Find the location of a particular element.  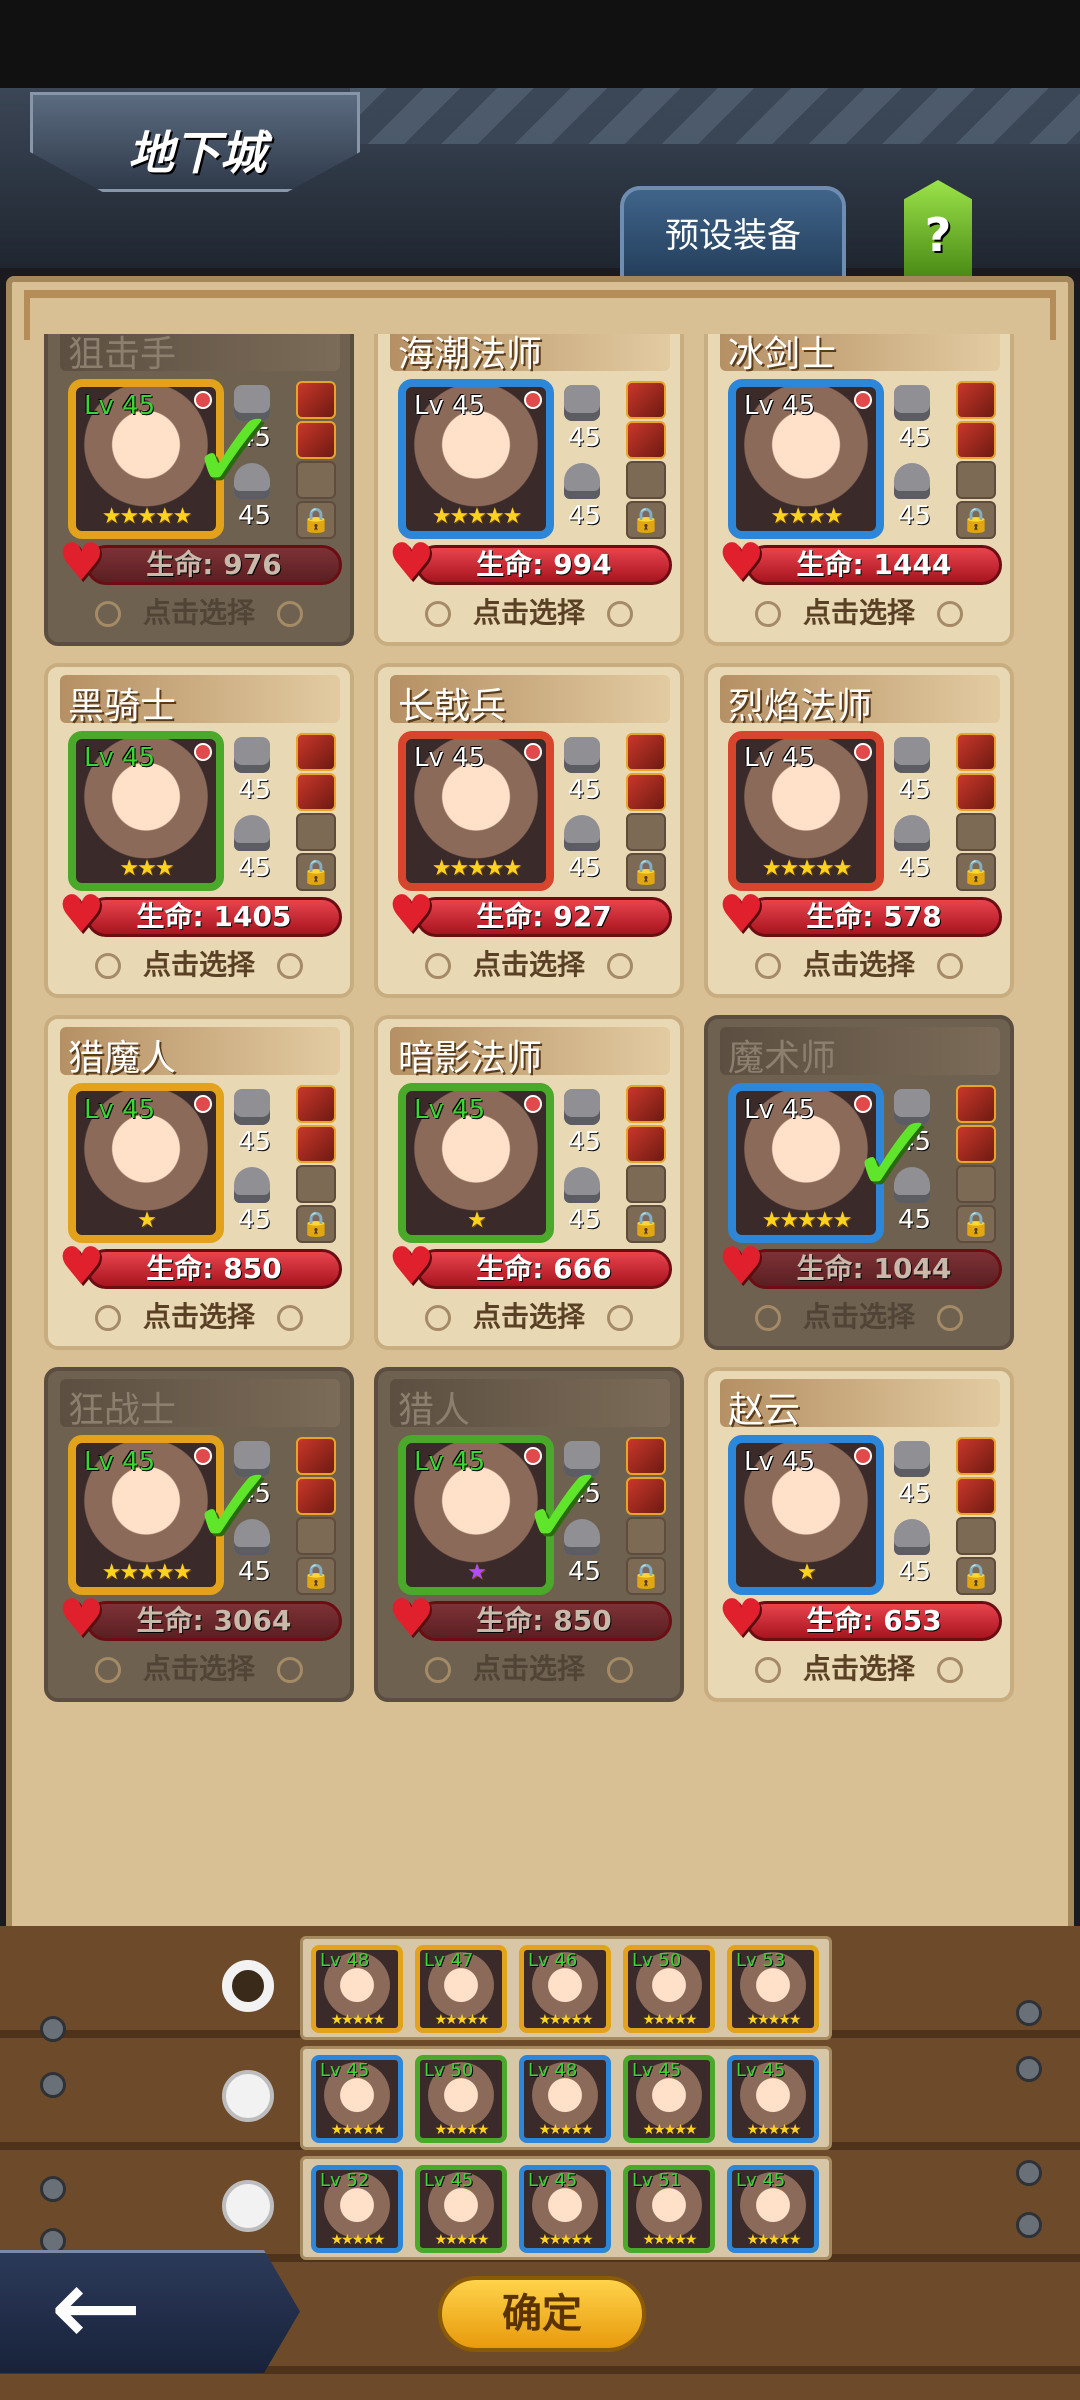

team-member-portrait: Lv 46 ★★★★★ is located at coordinates (565, 1989).